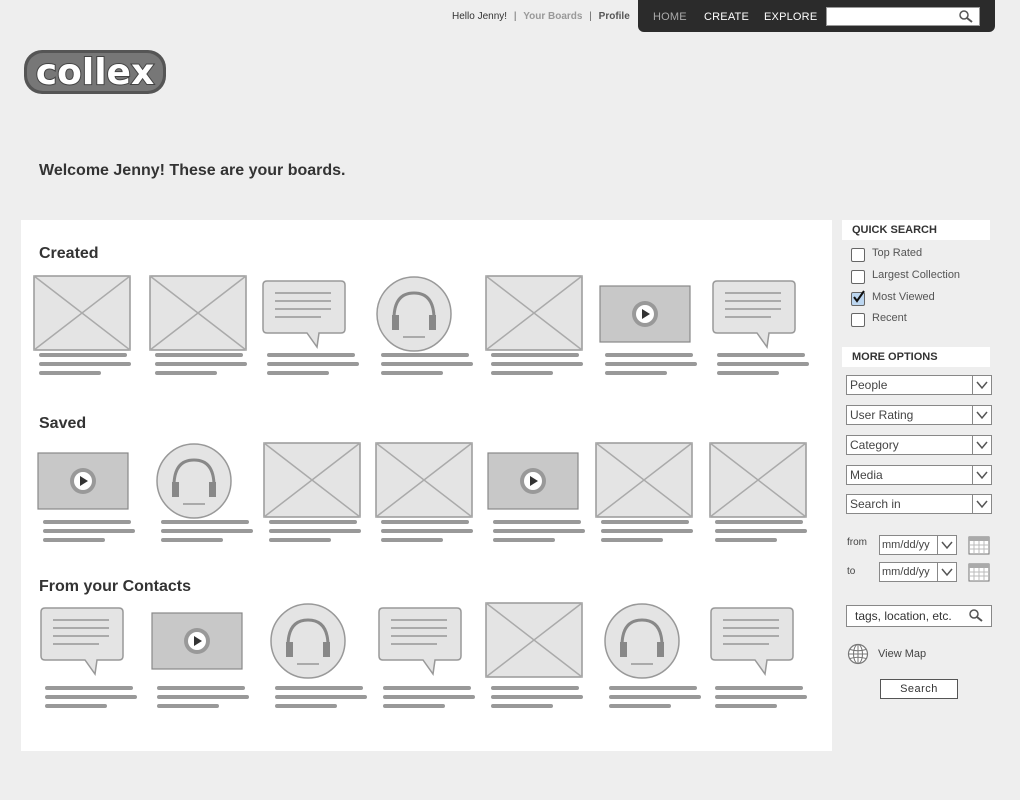 Image resolution: width=1020 pixels, height=800 pixels. Describe the element at coordinates (902, 654) in the screenshot. I see `view-map-label: View Map` at that location.